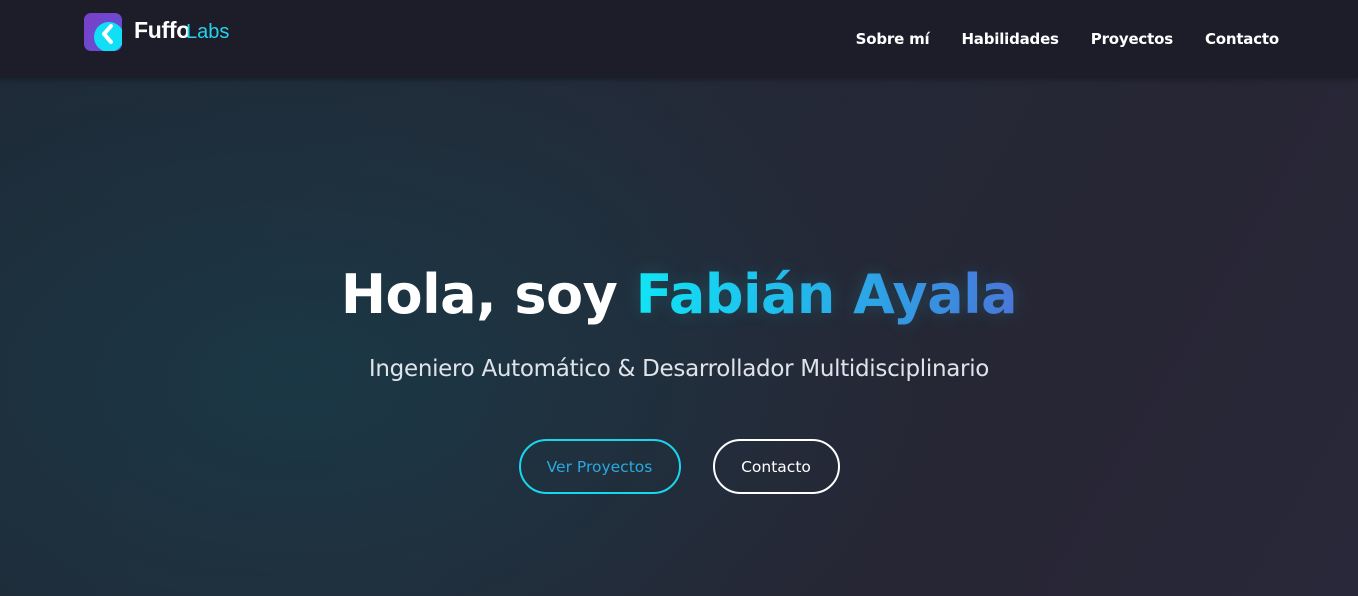 The image size is (1358, 596). What do you see at coordinates (1010, 39) in the screenshot?
I see `nav-link-habilidades: Habilidades` at bounding box center [1010, 39].